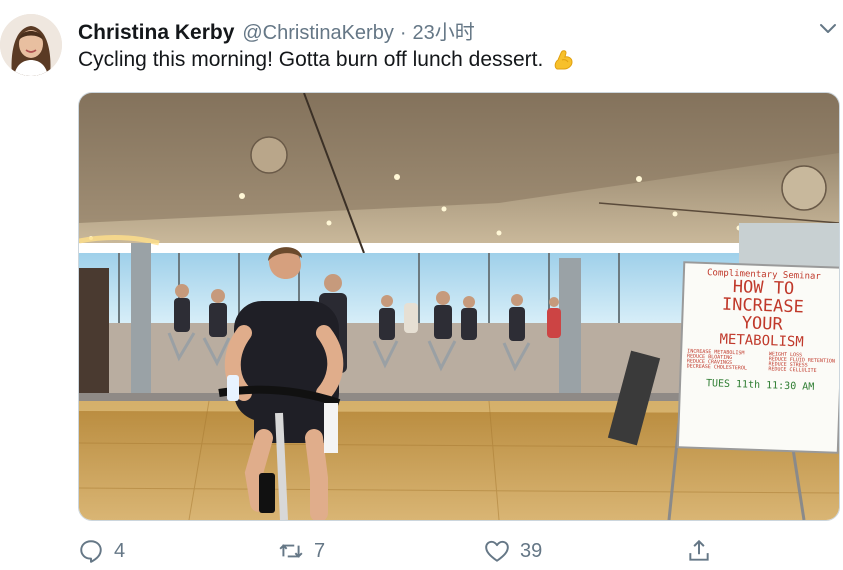 This screenshot has width=843, height=570. Describe the element at coordinates (120, 550) in the screenshot. I see `reply-count: 4` at that location.